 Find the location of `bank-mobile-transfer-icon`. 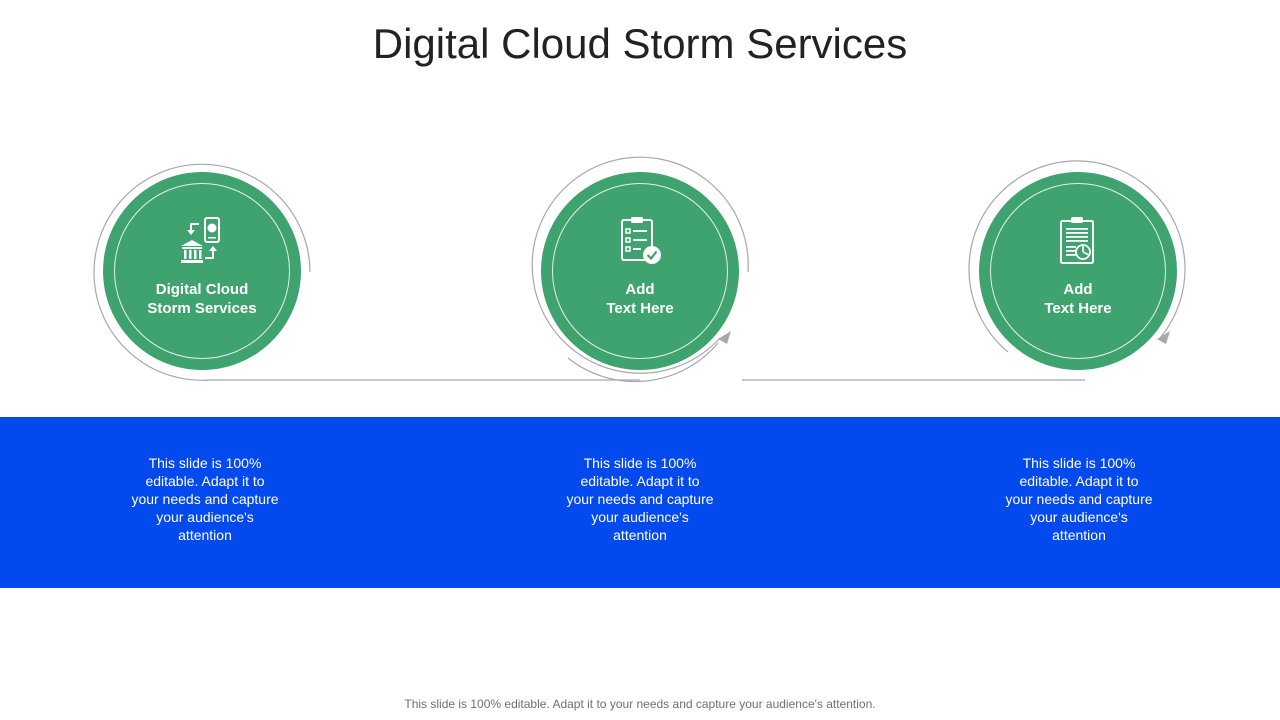

bank-mobile-transfer-icon is located at coordinates (200, 240).